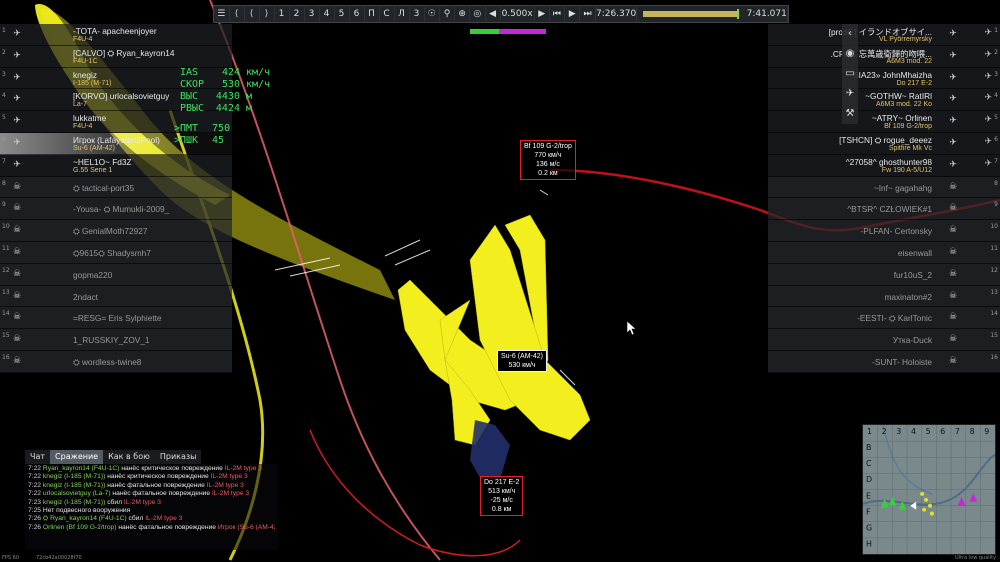 The height and width of the screenshot is (562, 1000). I want to click on speed-up-icon: ▶, so click(542, 14).